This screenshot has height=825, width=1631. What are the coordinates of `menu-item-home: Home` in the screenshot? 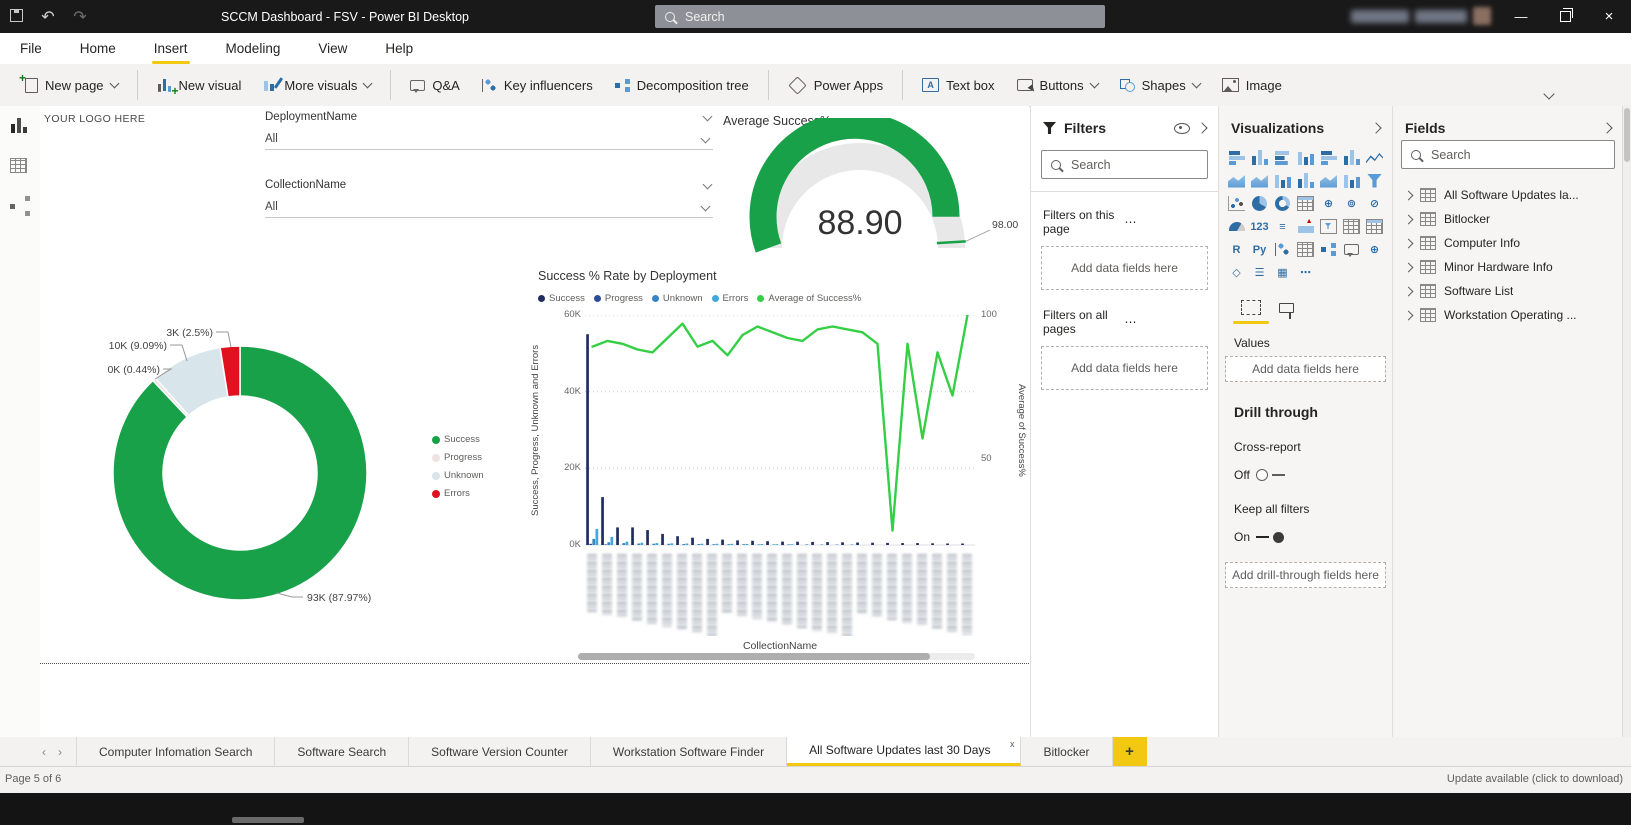 It's located at (98, 48).